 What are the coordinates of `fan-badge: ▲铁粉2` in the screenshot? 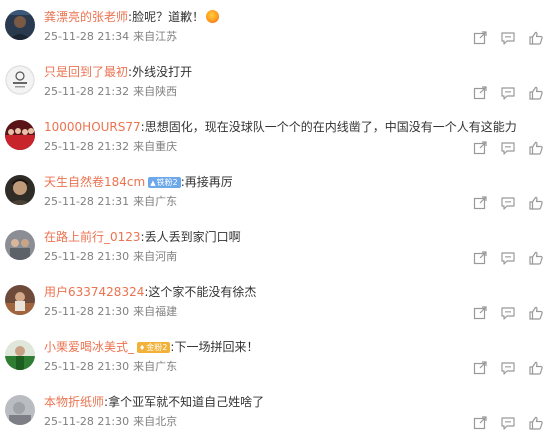 It's located at (164, 182).